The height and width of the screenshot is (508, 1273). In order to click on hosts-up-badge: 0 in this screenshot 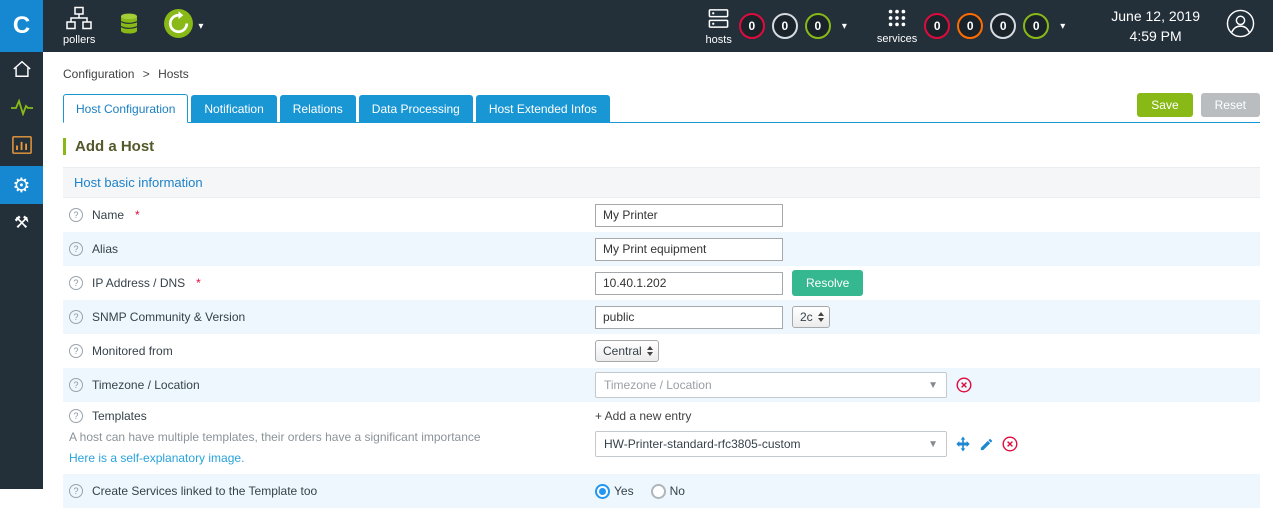, I will do `click(817, 26)`.